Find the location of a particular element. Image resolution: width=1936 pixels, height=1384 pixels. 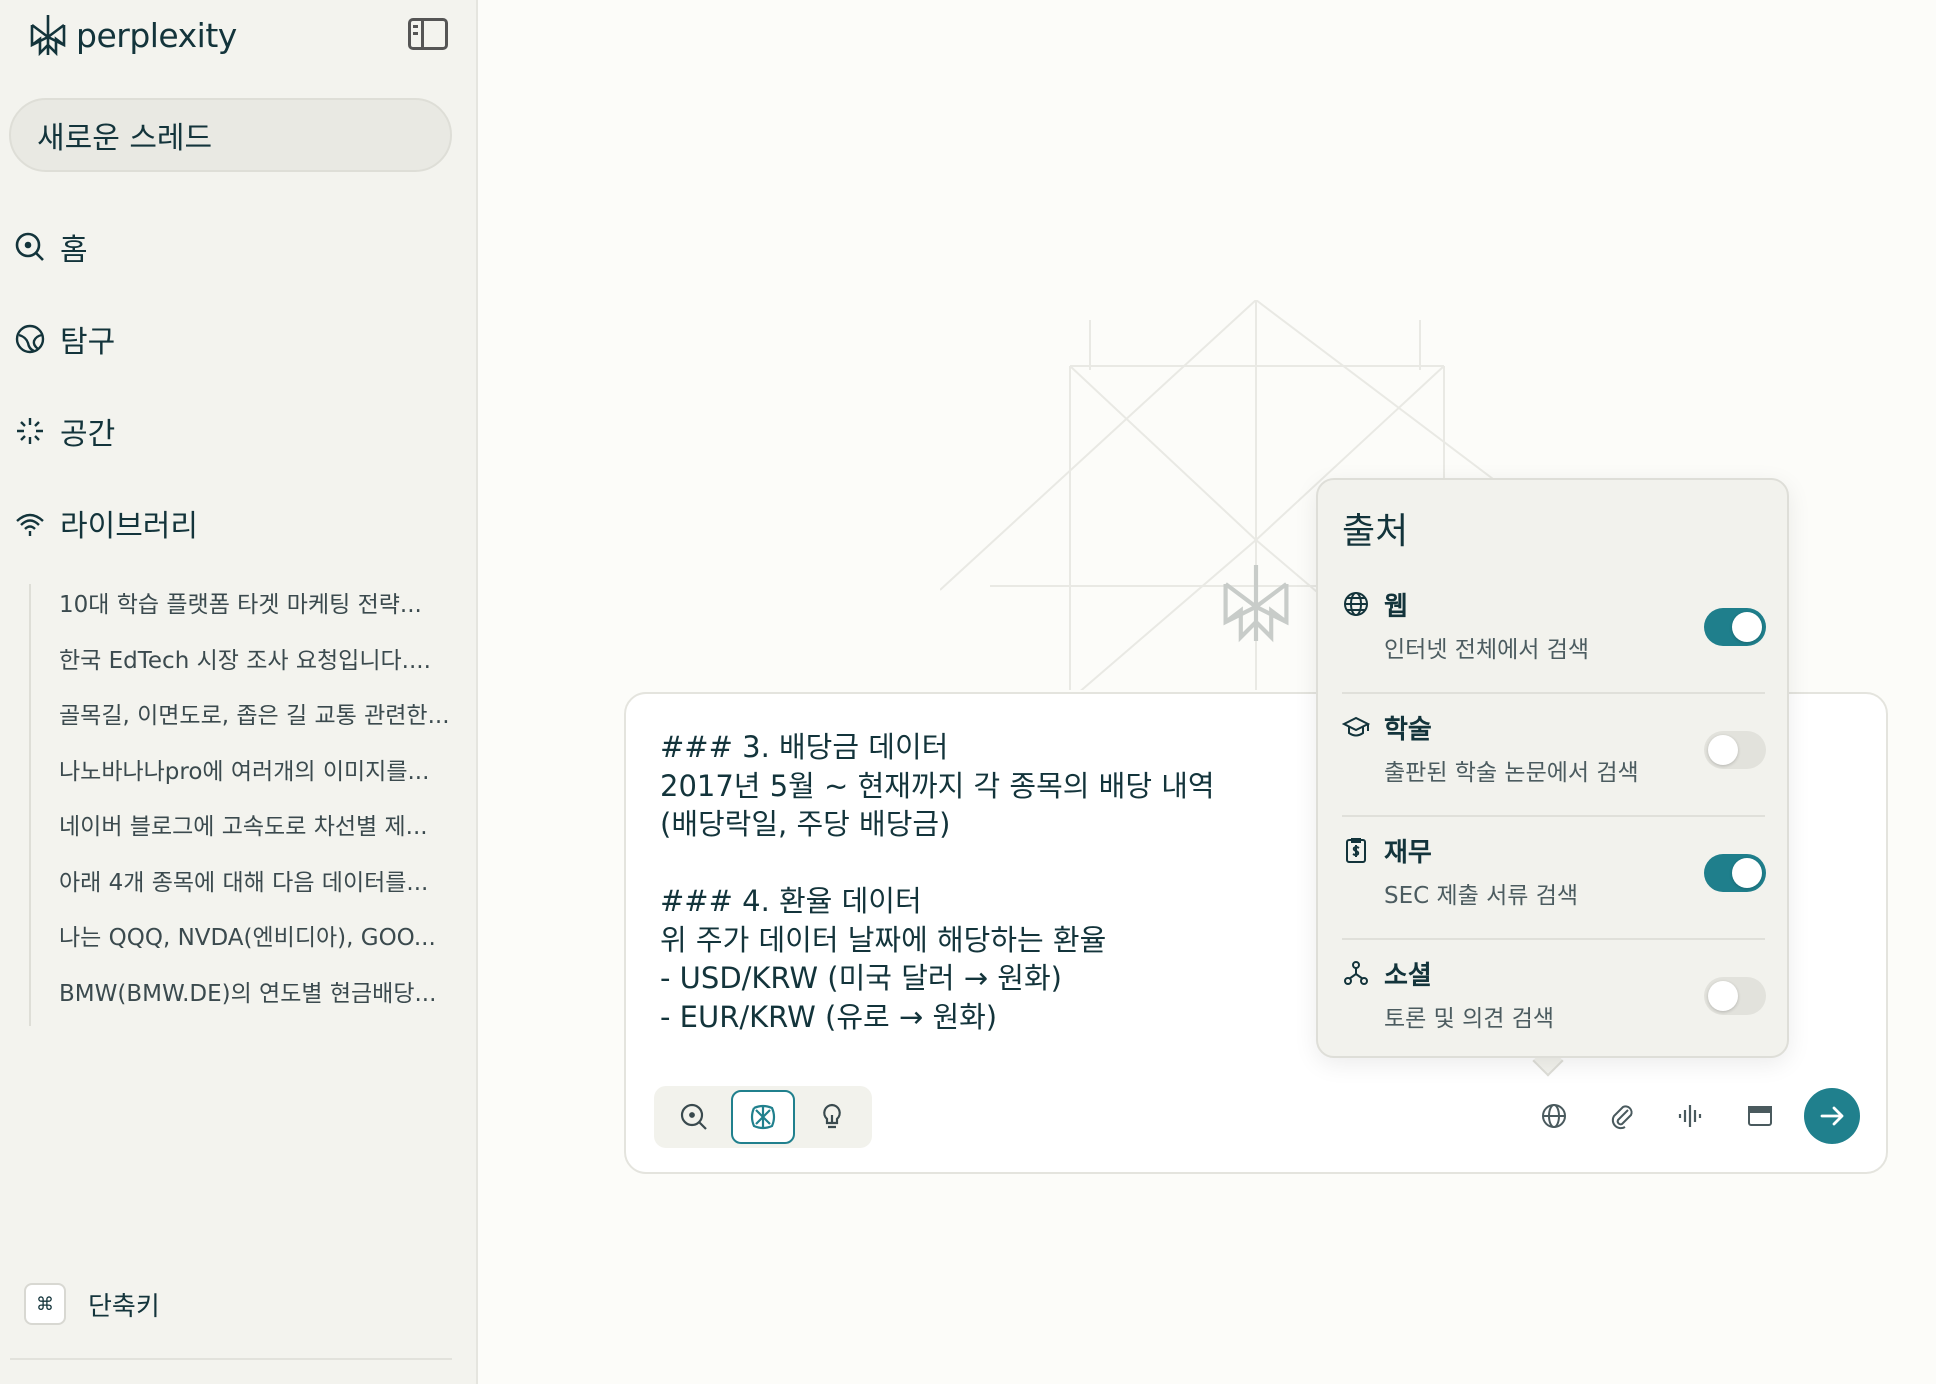

nav-item-label: 공간 is located at coordinates (88, 434).